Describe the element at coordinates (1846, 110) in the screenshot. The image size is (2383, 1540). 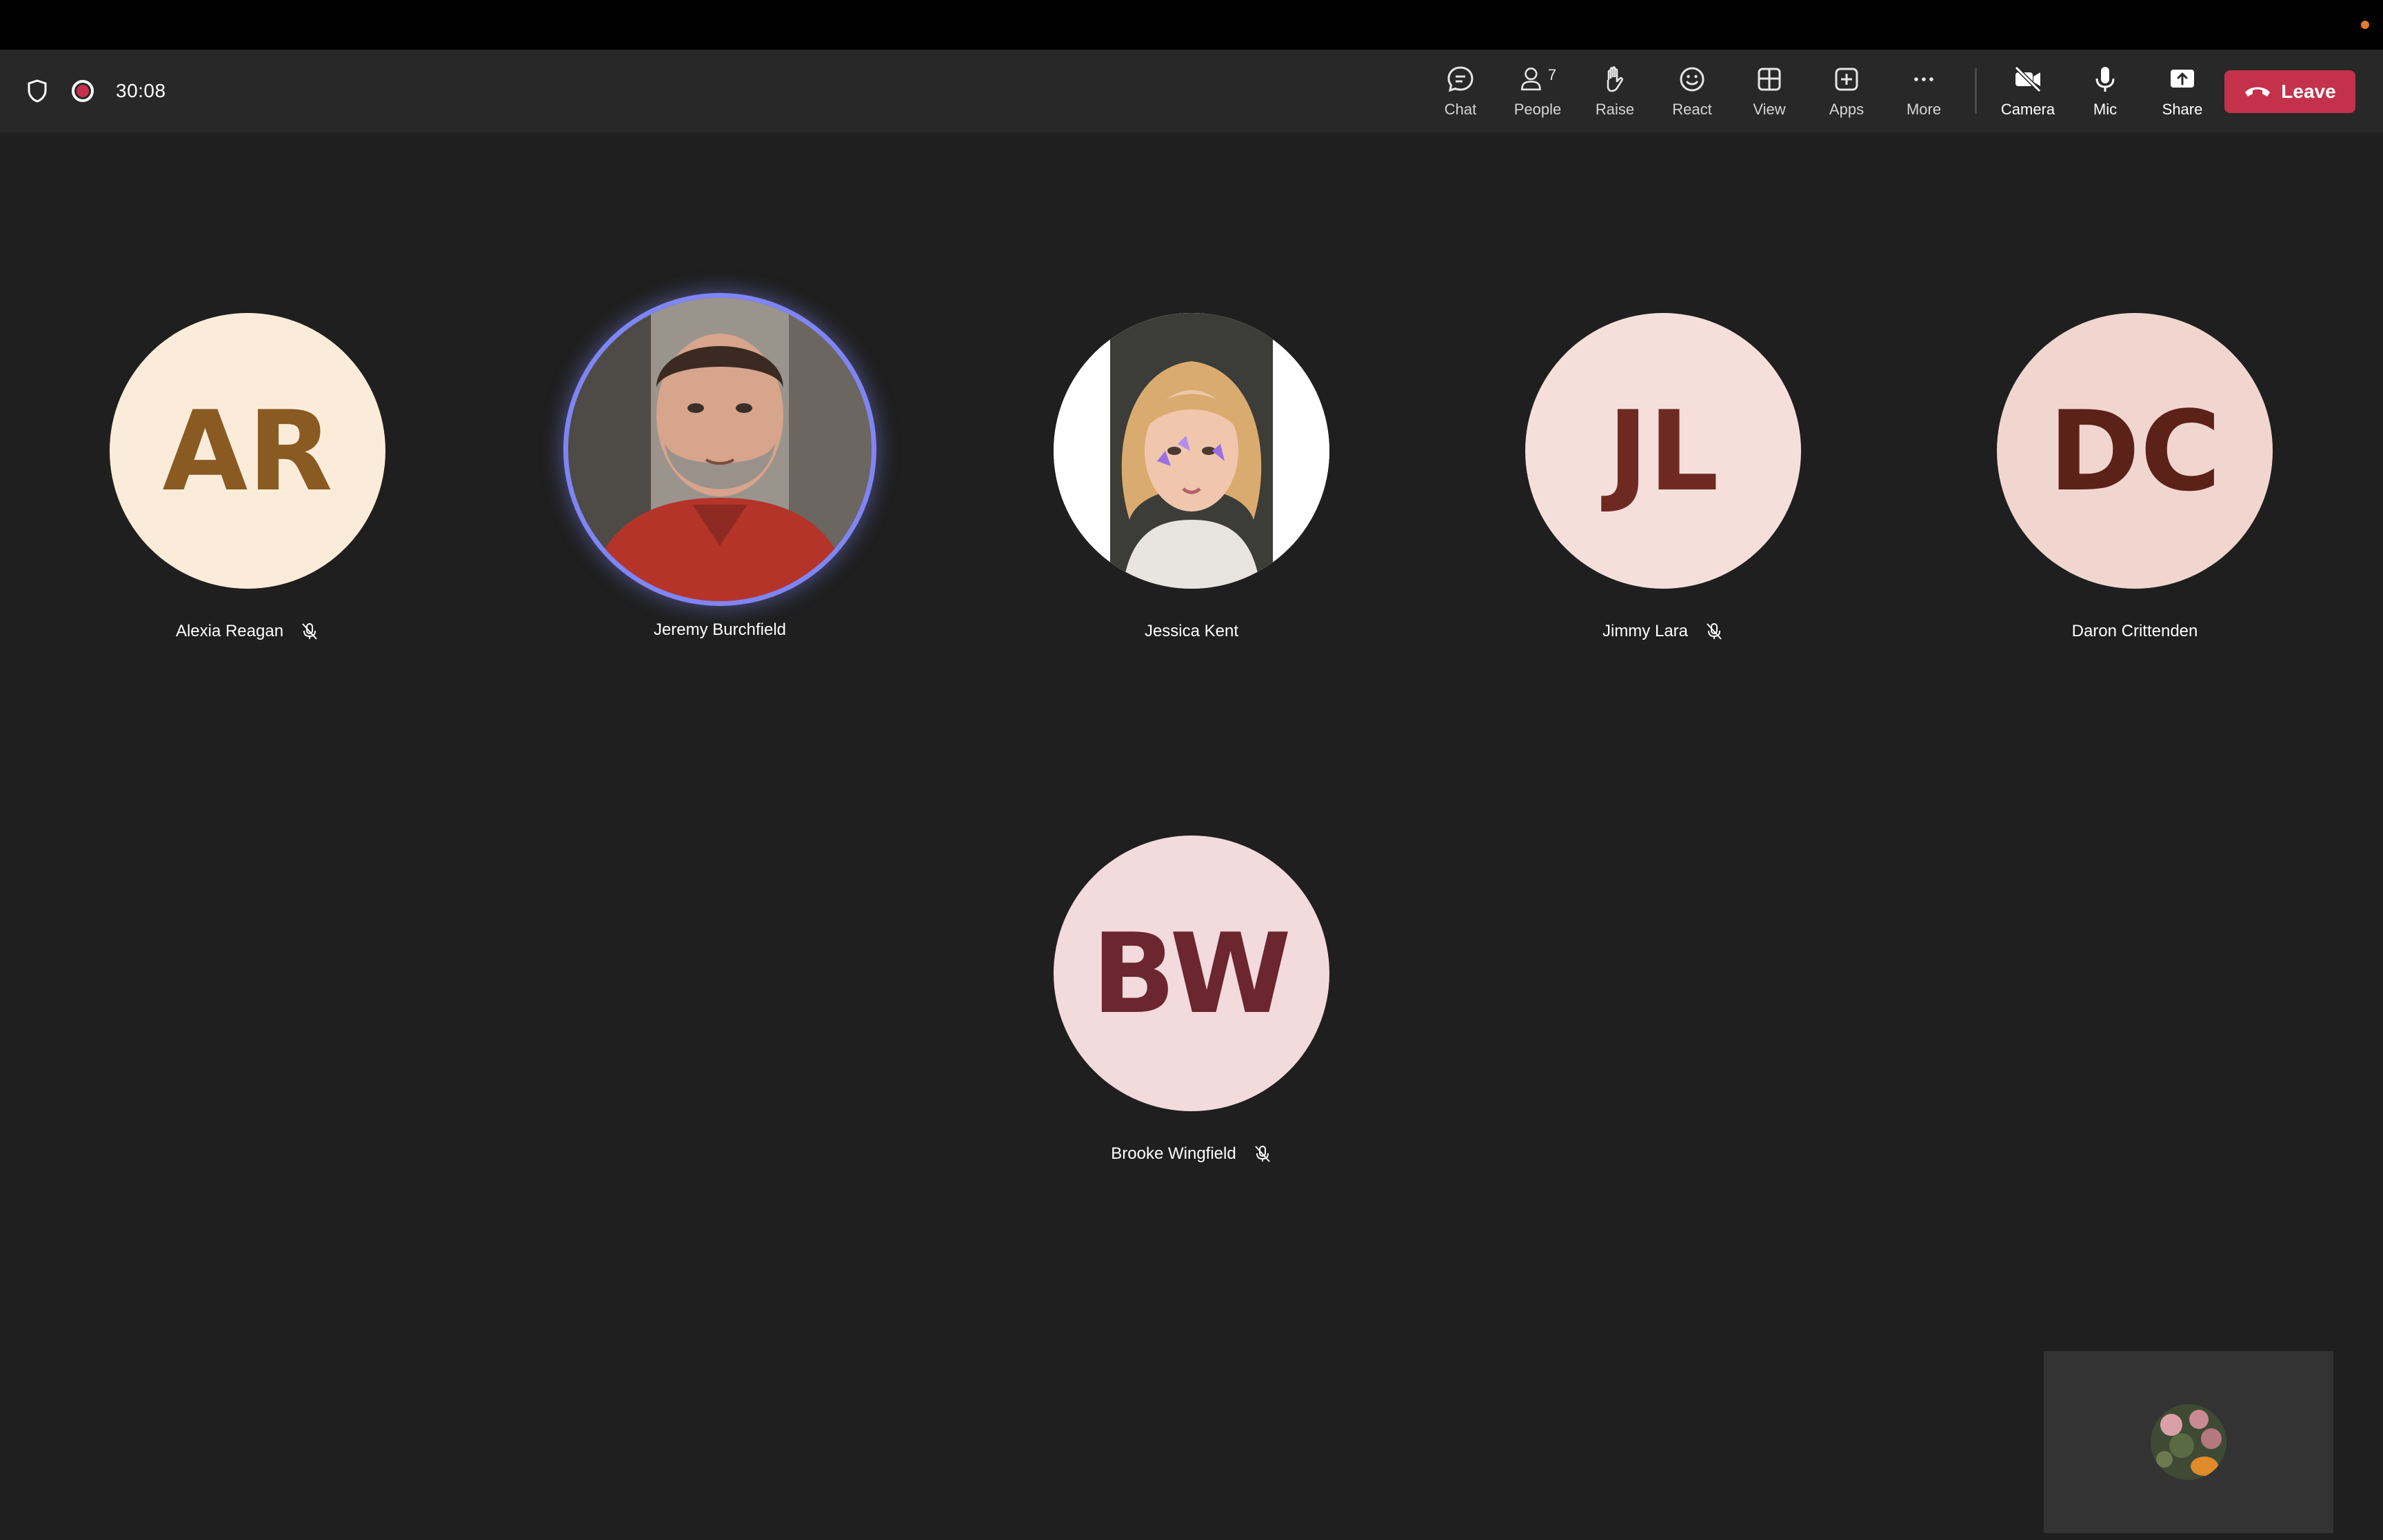
I see `apps-label: Apps` at that location.